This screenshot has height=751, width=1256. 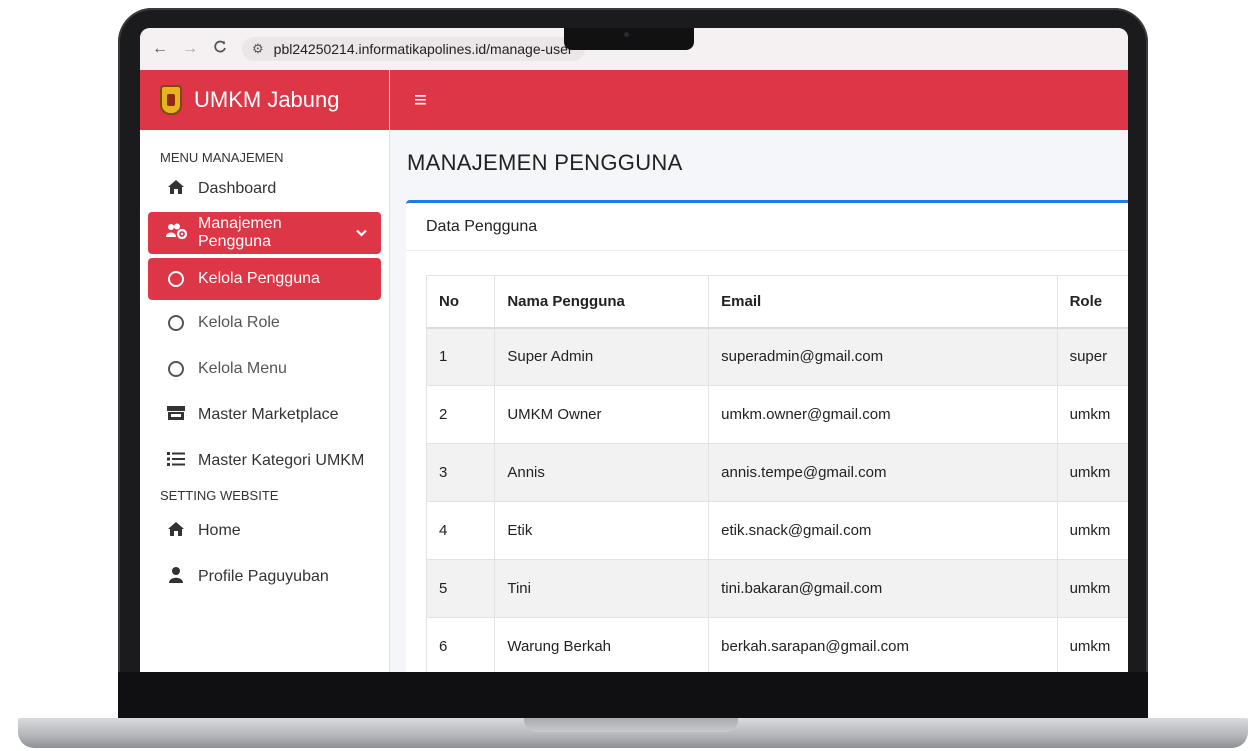 What do you see at coordinates (602, 588) in the screenshot?
I see `cell-name: Tini` at bounding box center [602, 588].